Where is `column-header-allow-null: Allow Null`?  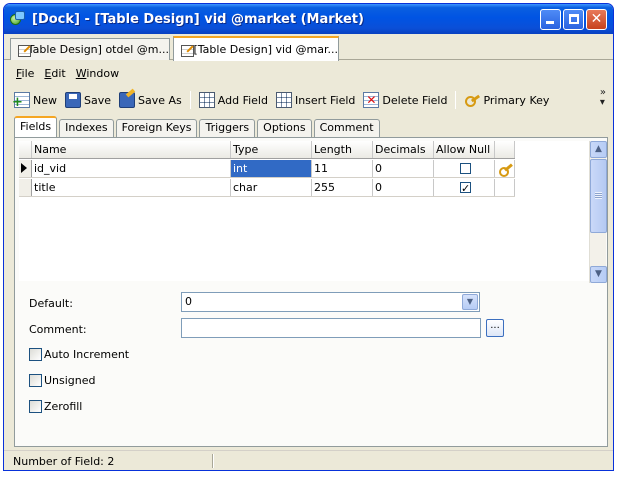
column-header-allow-null: Allow Null is located at coordinates (464, 149).